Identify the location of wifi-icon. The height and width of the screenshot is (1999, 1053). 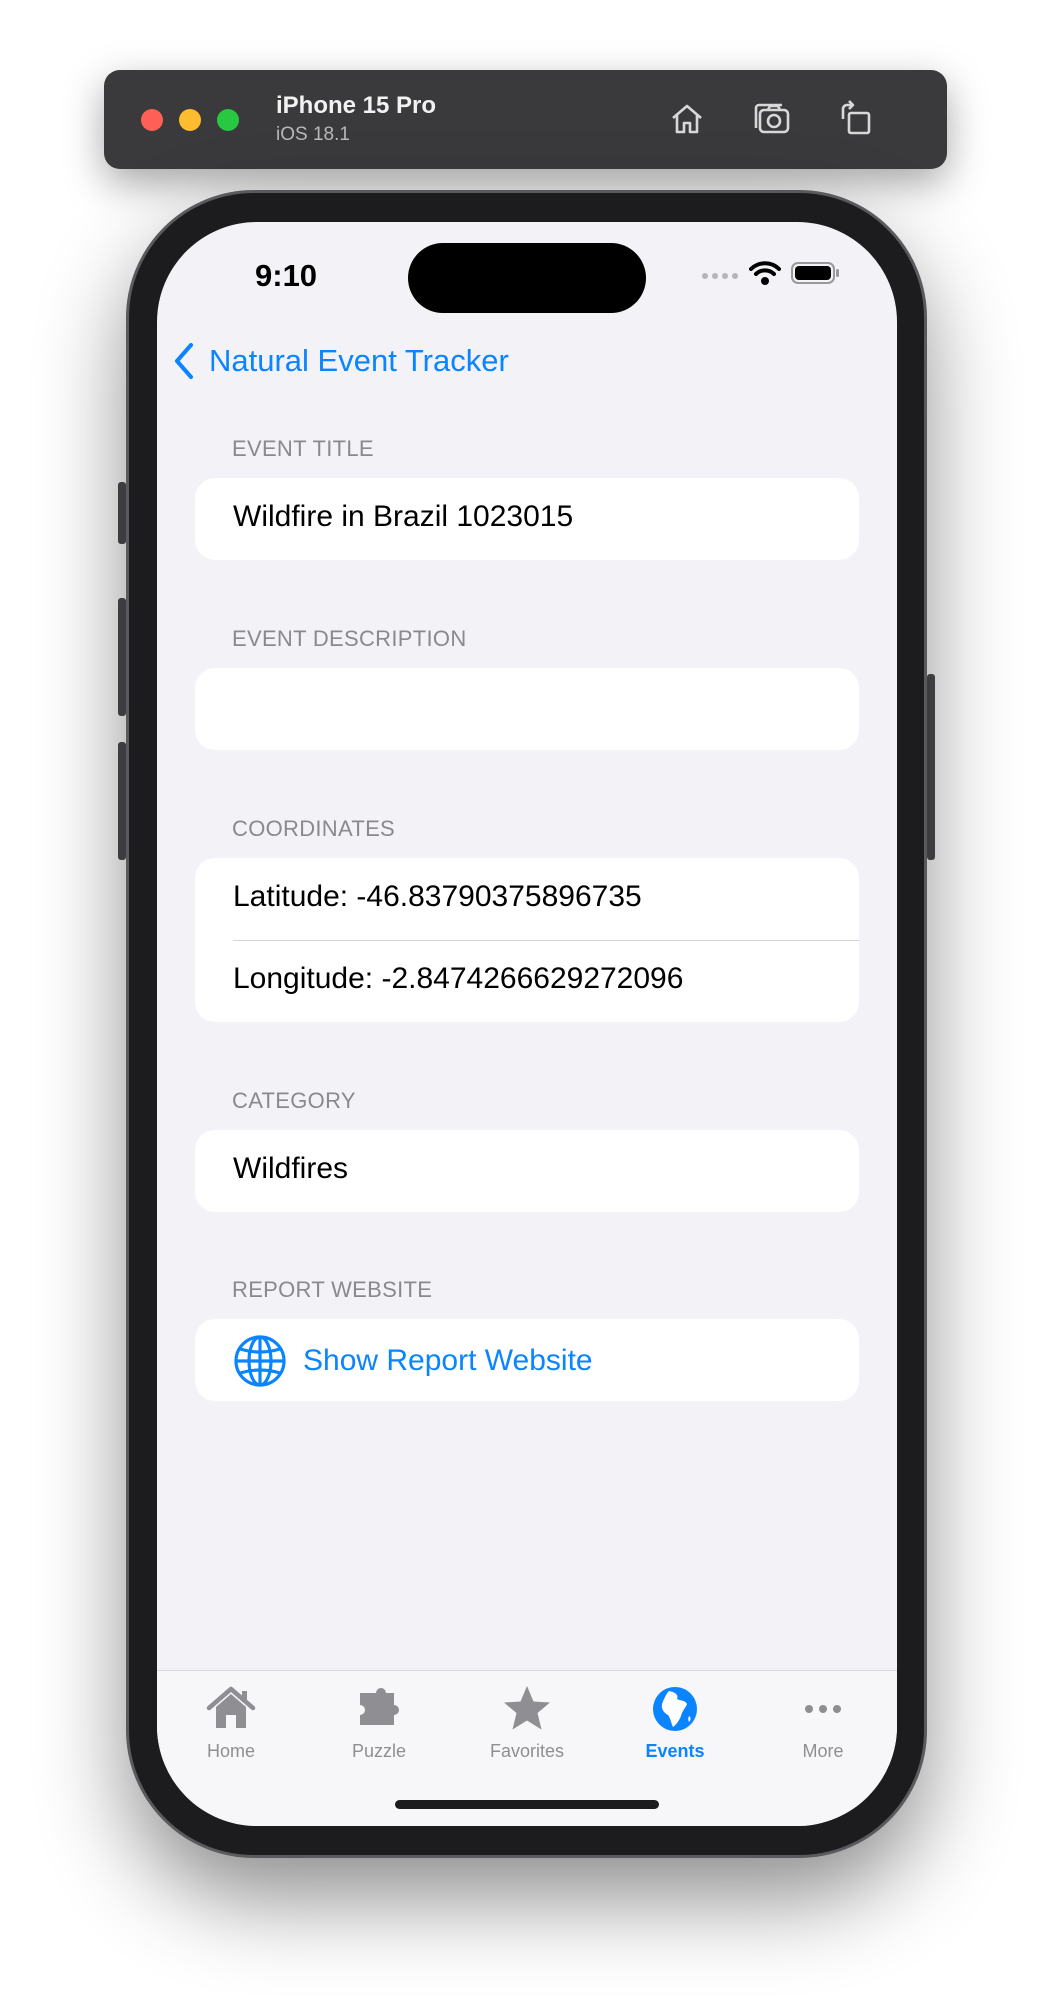
(765, 273).